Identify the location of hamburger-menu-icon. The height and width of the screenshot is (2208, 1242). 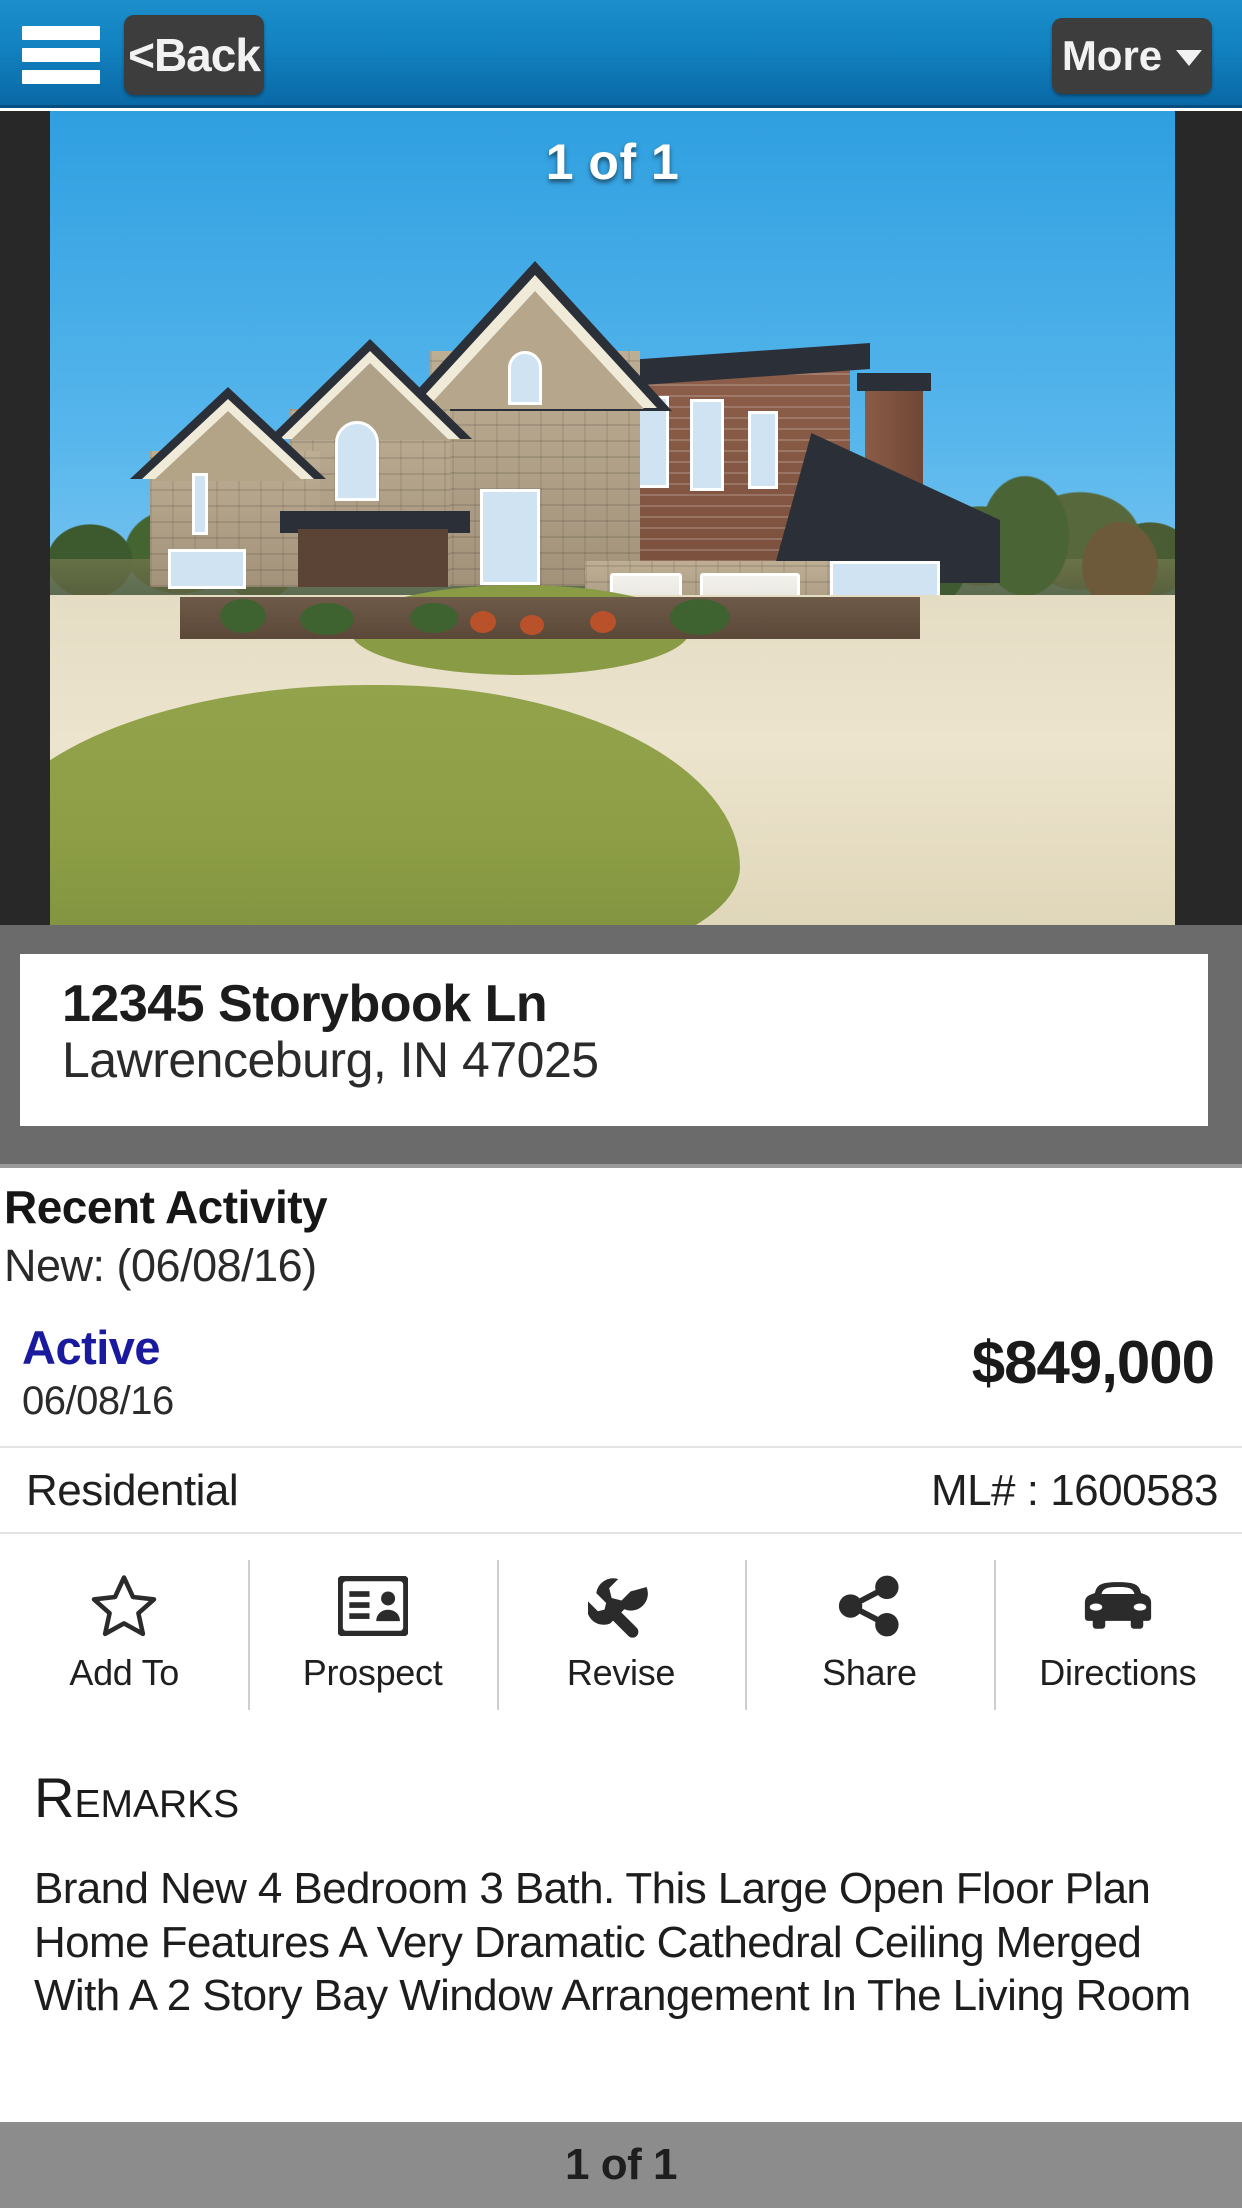
(61, 55).